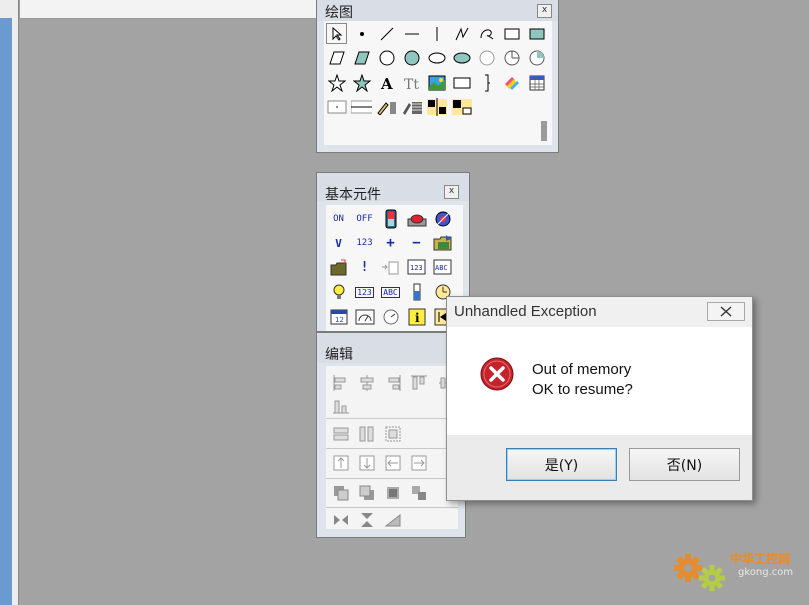 This screenshot has width=809, height=605. What do you see at coordinates (361, 58) in the screenshot?
I see `filled-parallelogram-tool-icon` at bounding box center [361, 58].